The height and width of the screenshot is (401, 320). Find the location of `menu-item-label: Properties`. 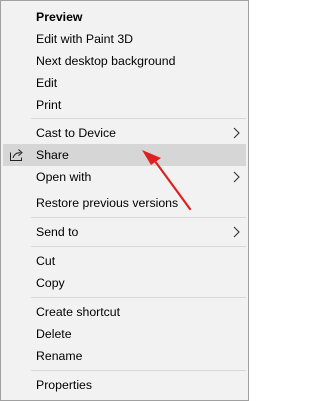

menu-item-label: Properties is located at coordinates (64, 385).